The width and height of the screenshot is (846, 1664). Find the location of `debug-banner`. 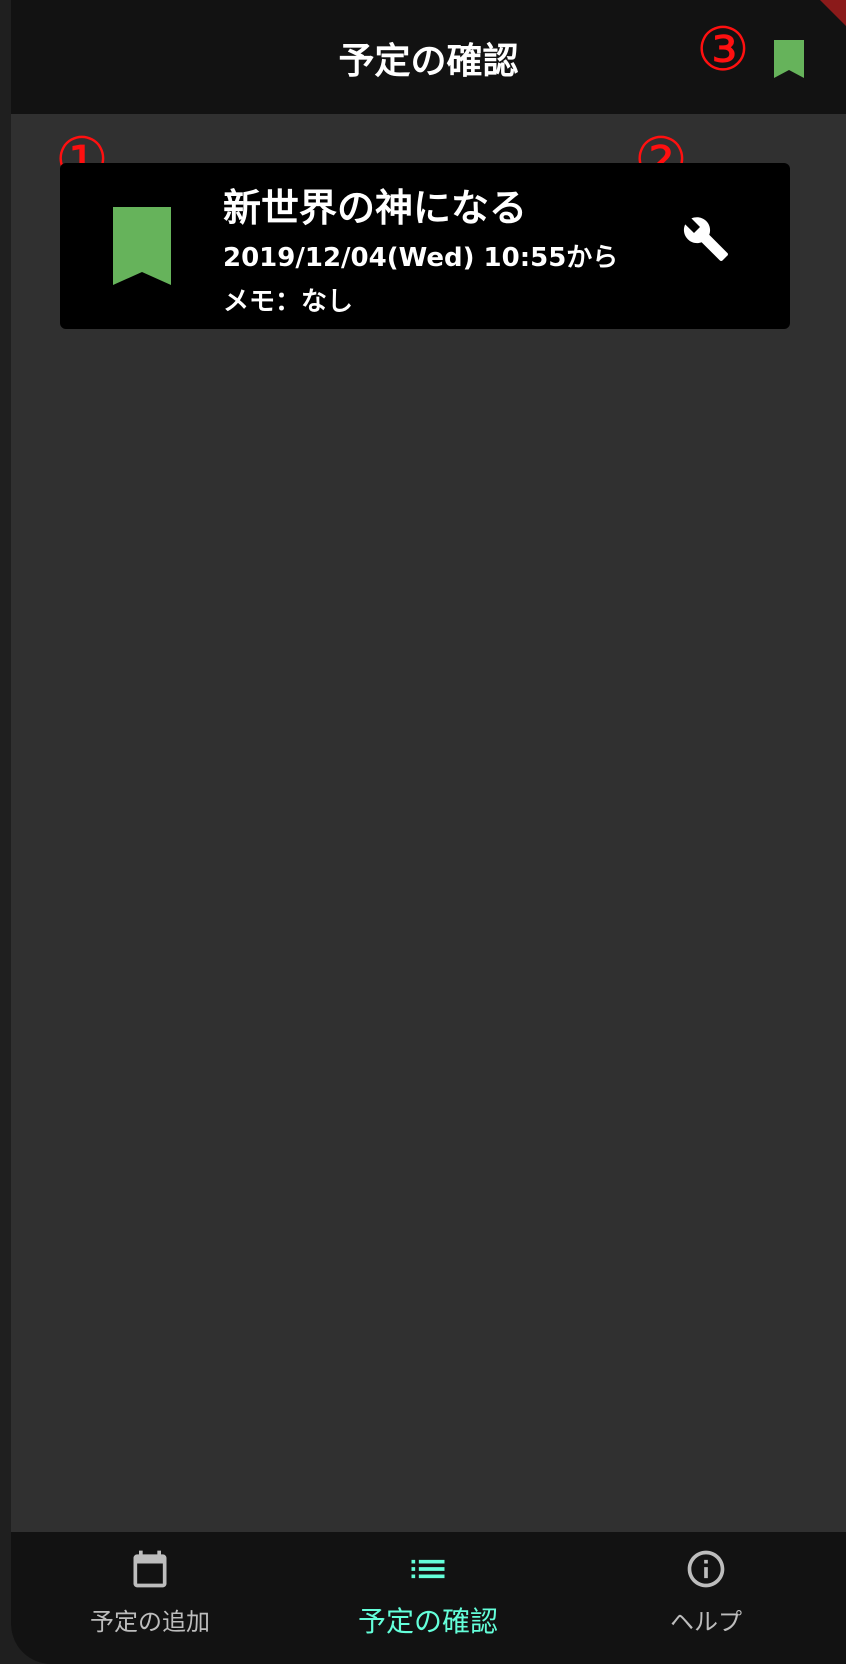

debug-banner is located at coordinates (833, 13).